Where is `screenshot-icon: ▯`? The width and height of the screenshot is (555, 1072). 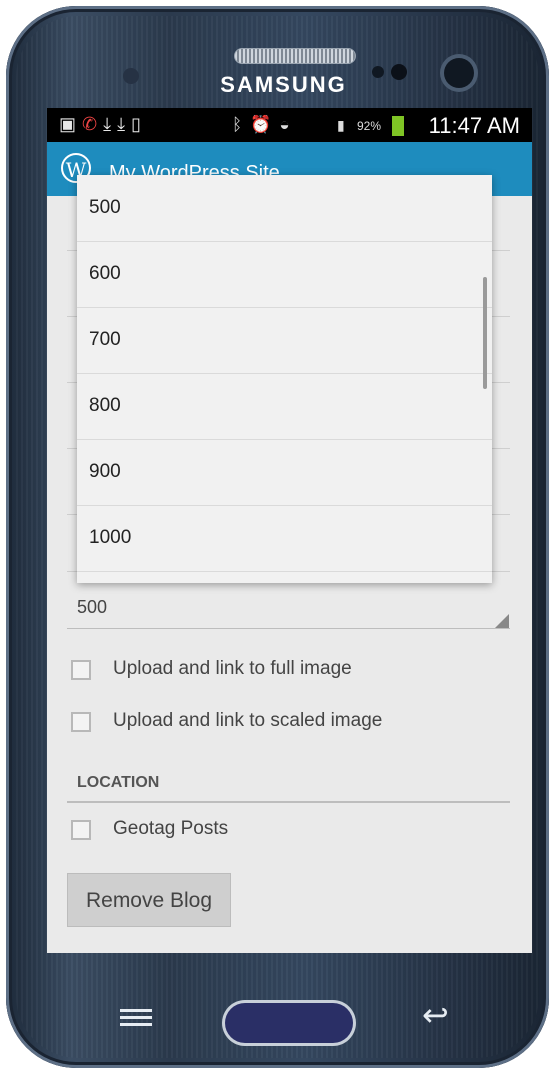
screenshot-icon: ▯ is located at coordinates (139, 124).